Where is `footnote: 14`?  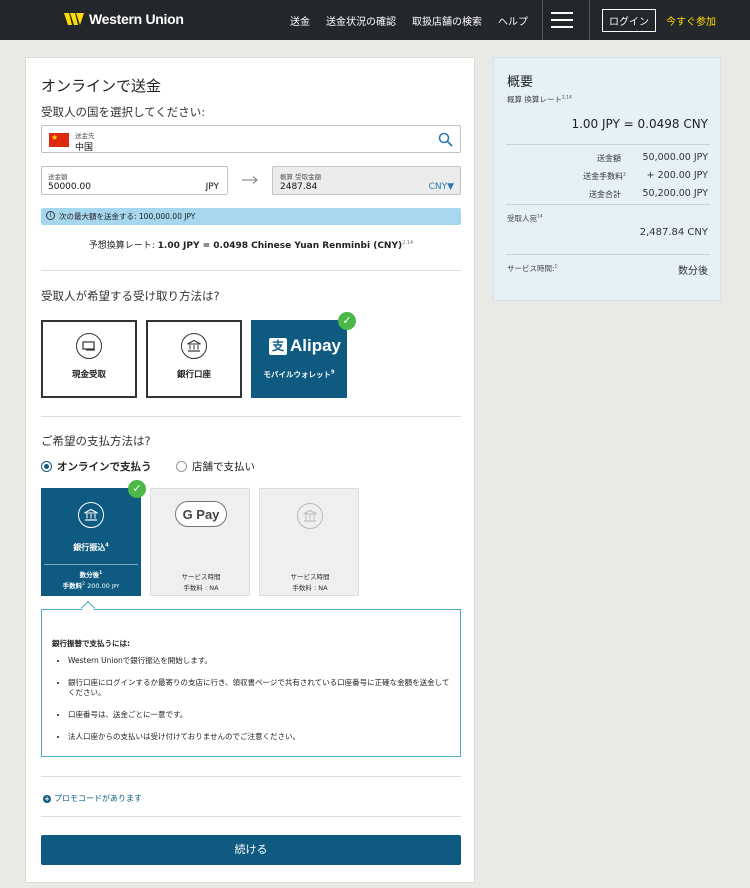
footnote: 14 is located at coordinates (540, 217).